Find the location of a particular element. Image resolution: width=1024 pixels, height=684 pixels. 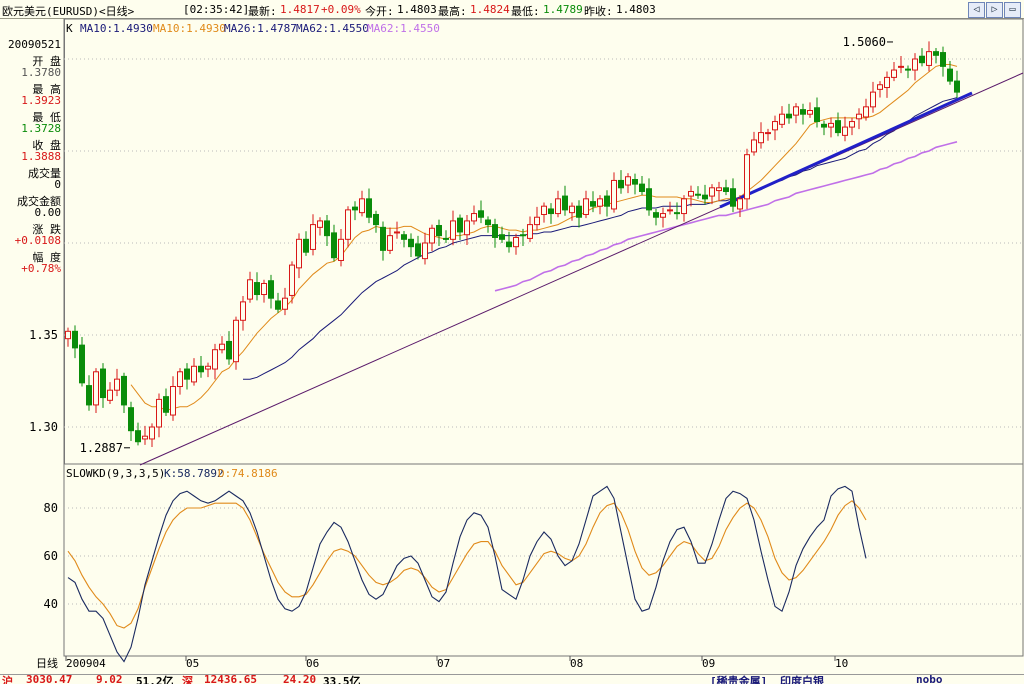

ma62-line is located at coordinates (726, 216).